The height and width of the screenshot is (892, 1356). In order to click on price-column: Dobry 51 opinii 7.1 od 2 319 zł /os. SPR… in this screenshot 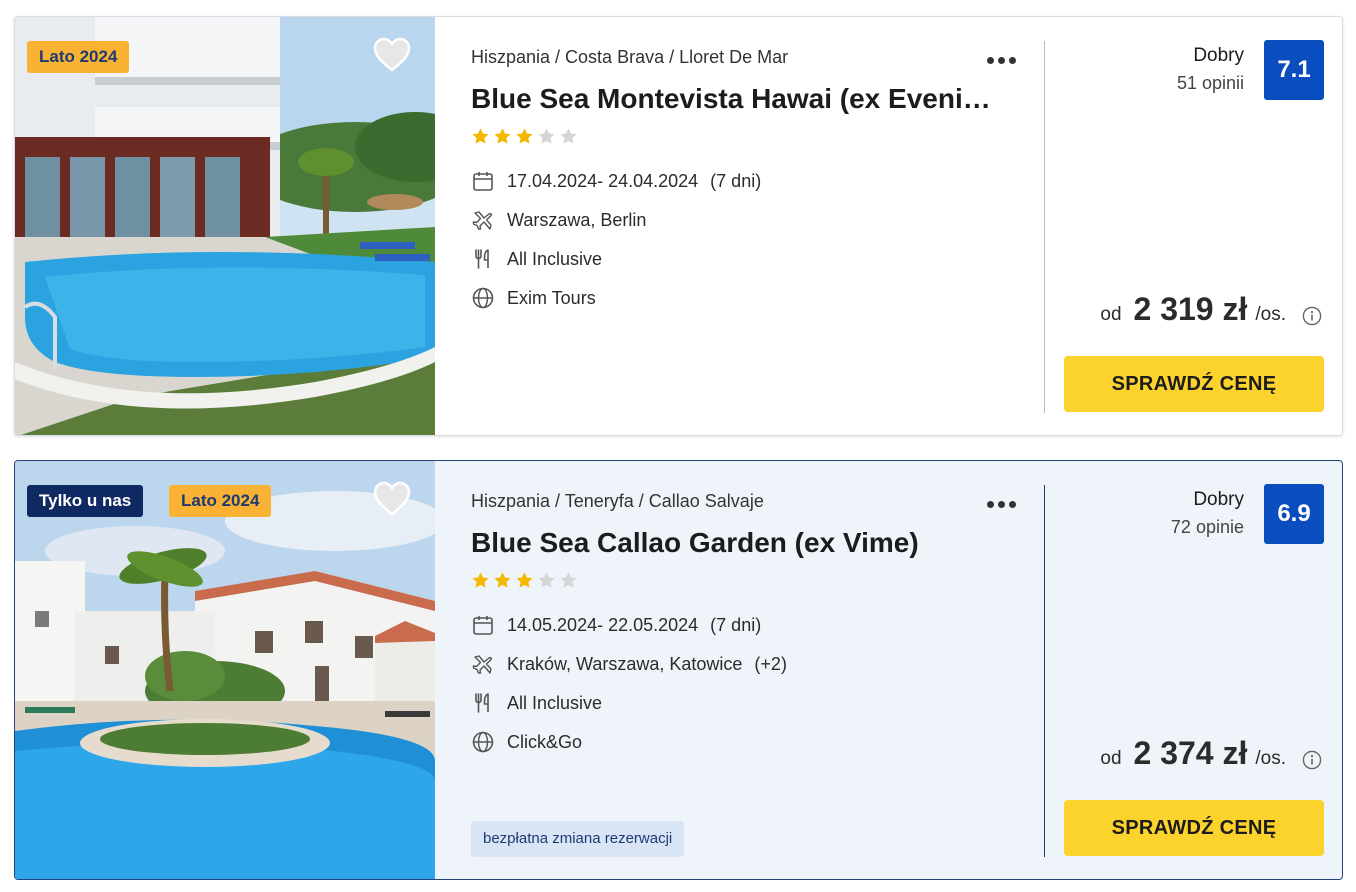, I will do `click(1192, 226)`.